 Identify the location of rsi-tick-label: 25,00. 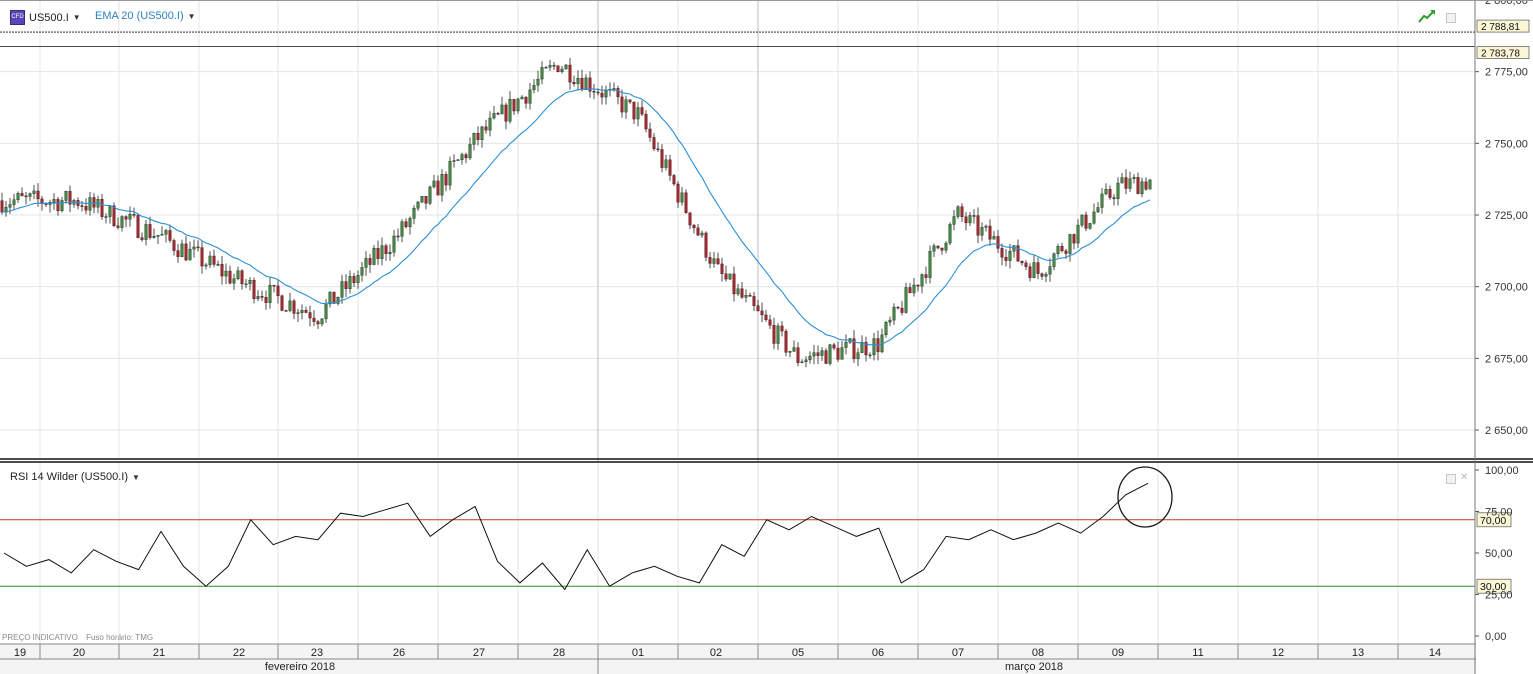
(1499, 596).